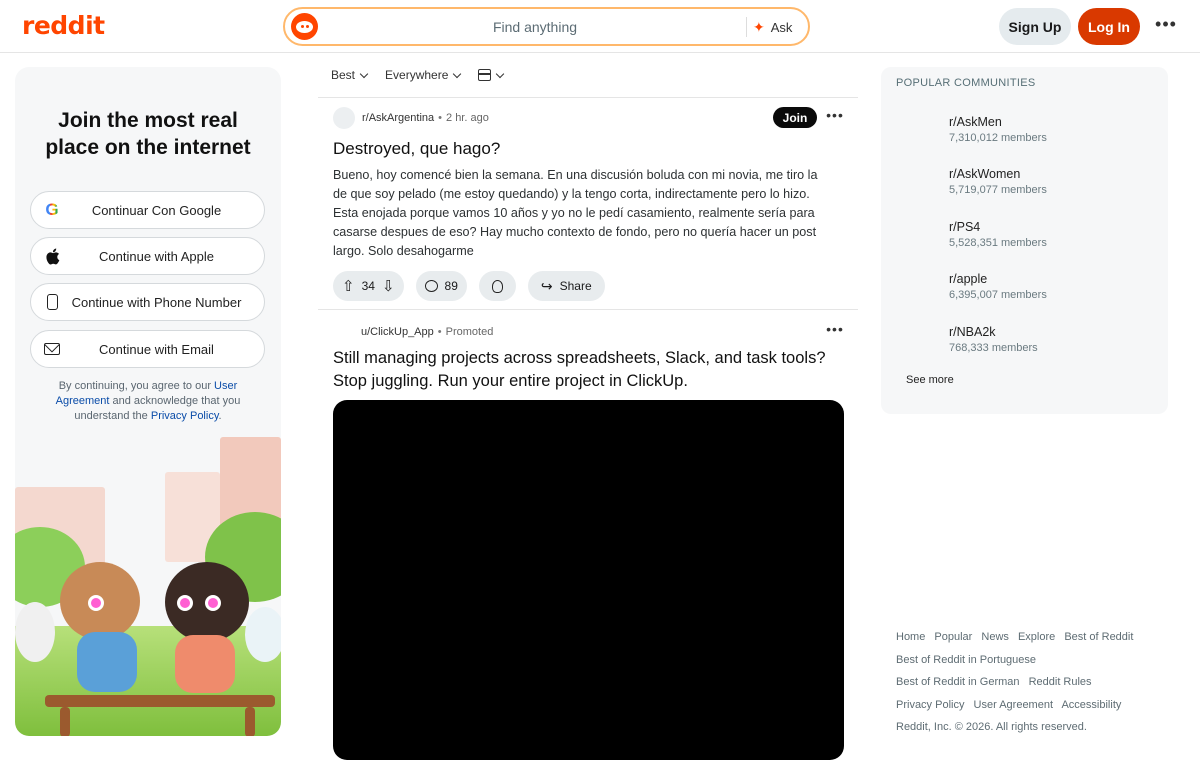 The image size is (1200, 760). I want to click on legal-text: ., so click(220, 416).